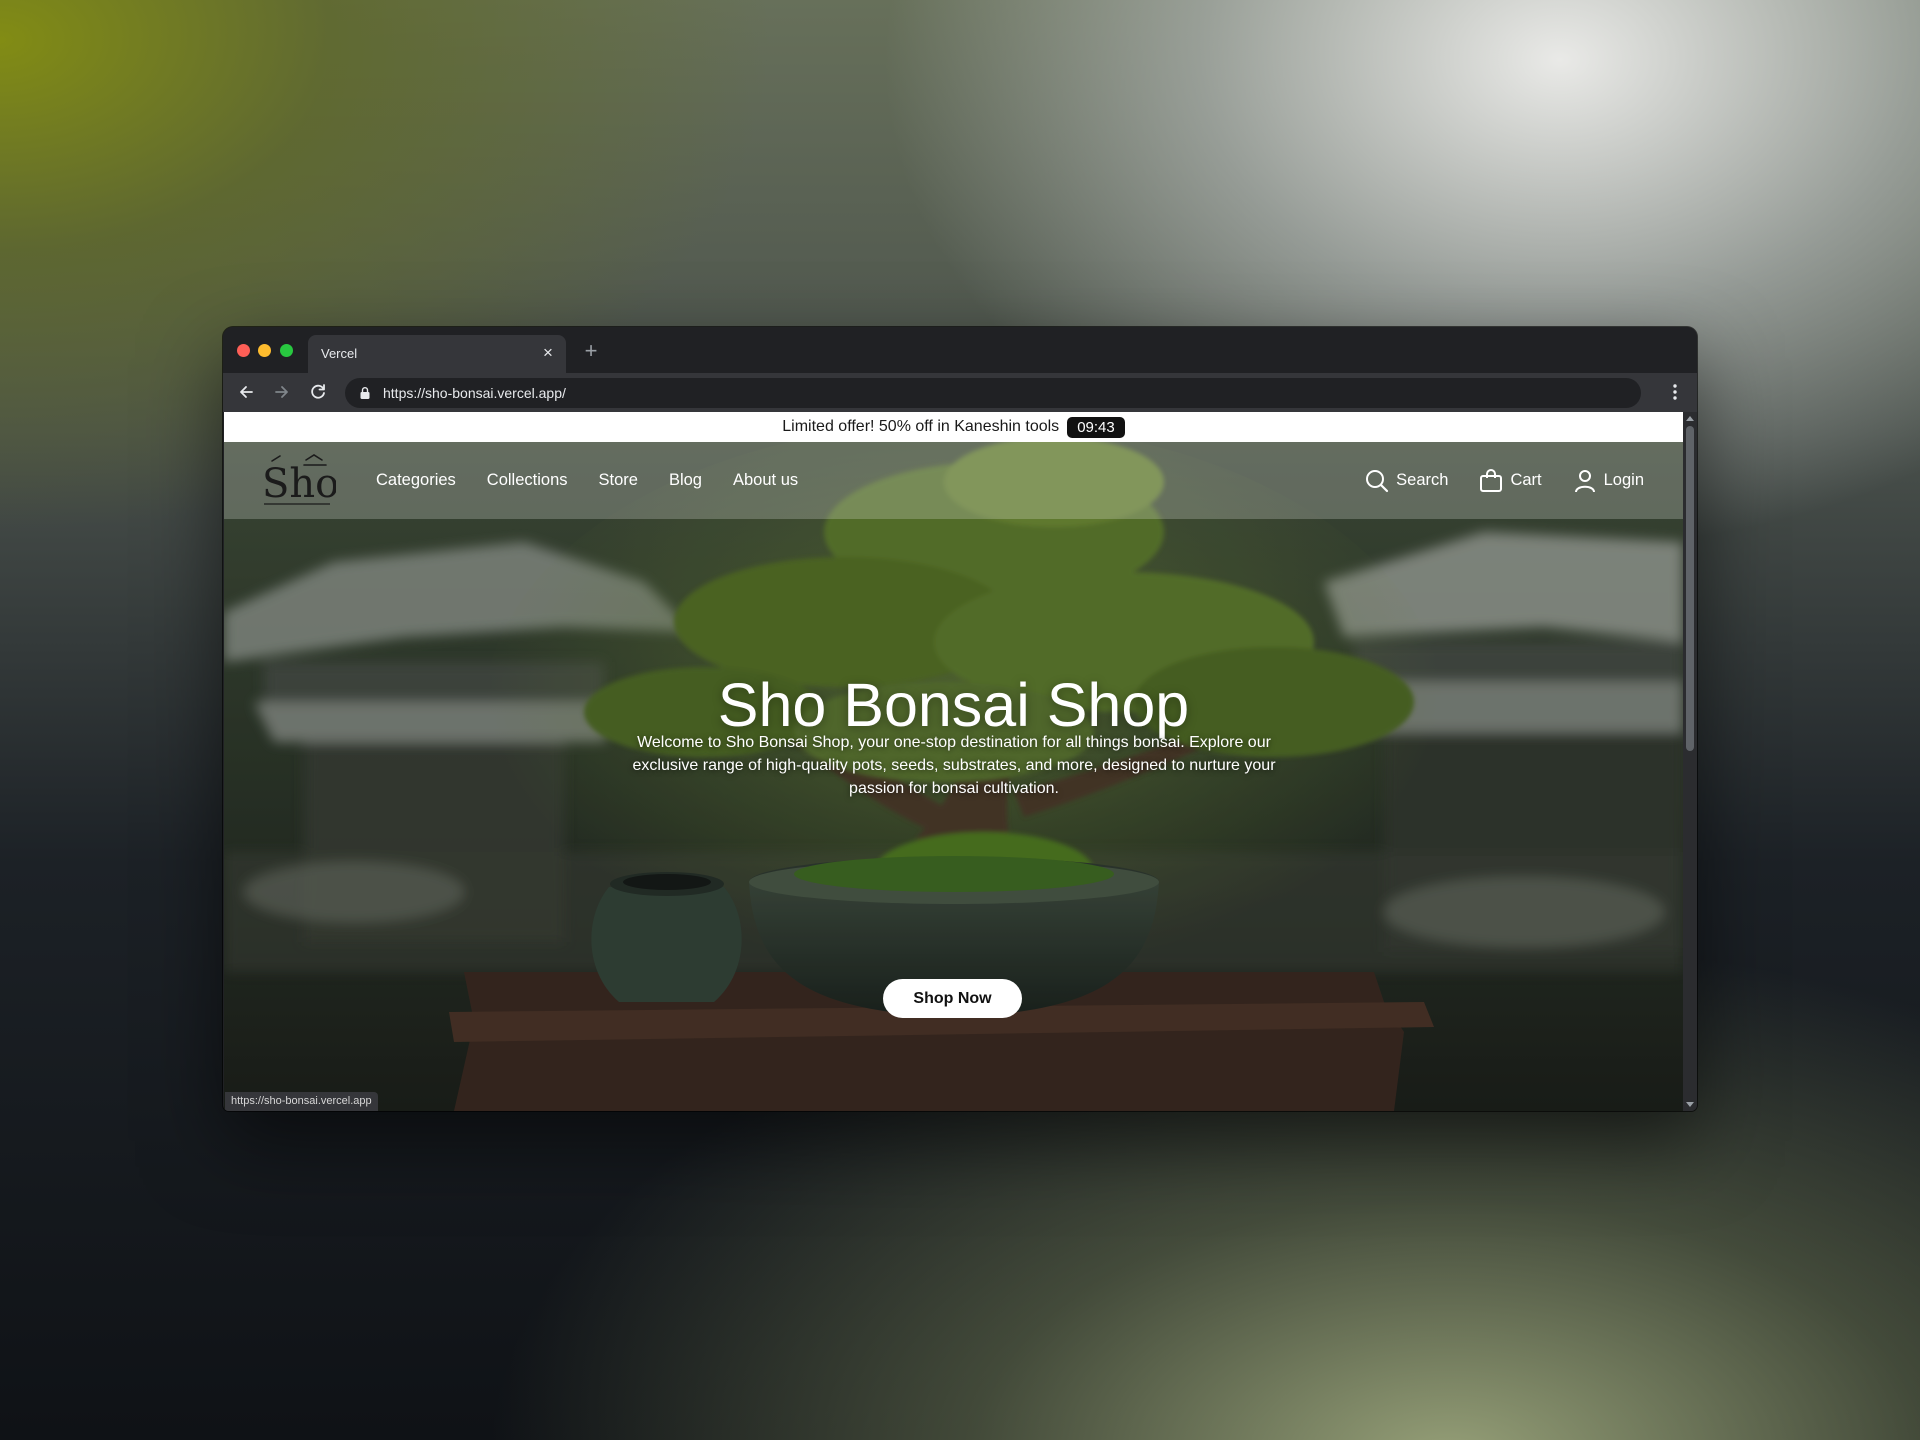  I want to click on svg-text: Sho, so click(299, 484).